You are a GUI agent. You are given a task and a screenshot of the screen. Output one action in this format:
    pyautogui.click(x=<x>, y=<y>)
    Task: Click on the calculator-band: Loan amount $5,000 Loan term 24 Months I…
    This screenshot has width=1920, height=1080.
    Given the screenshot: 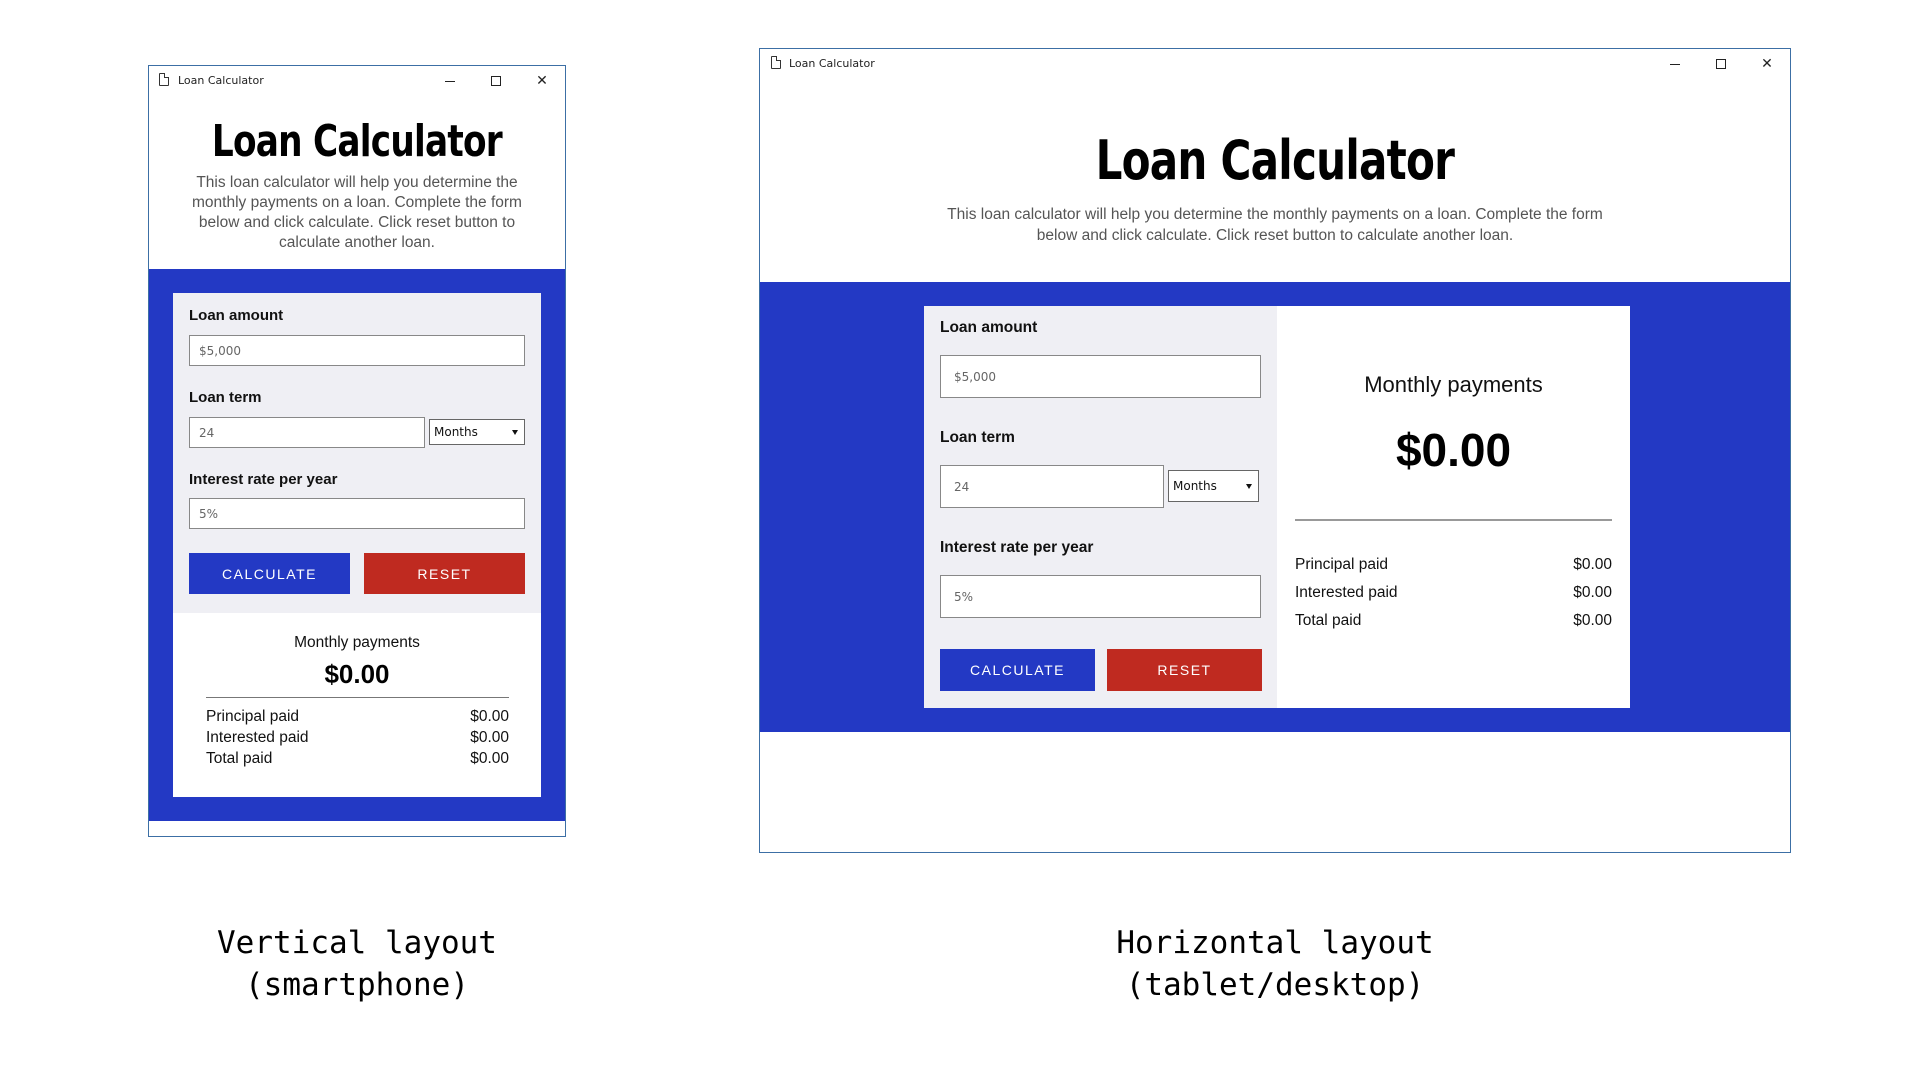 What is the action you would take?
    pyautogui.click(x=357, y=545)
    